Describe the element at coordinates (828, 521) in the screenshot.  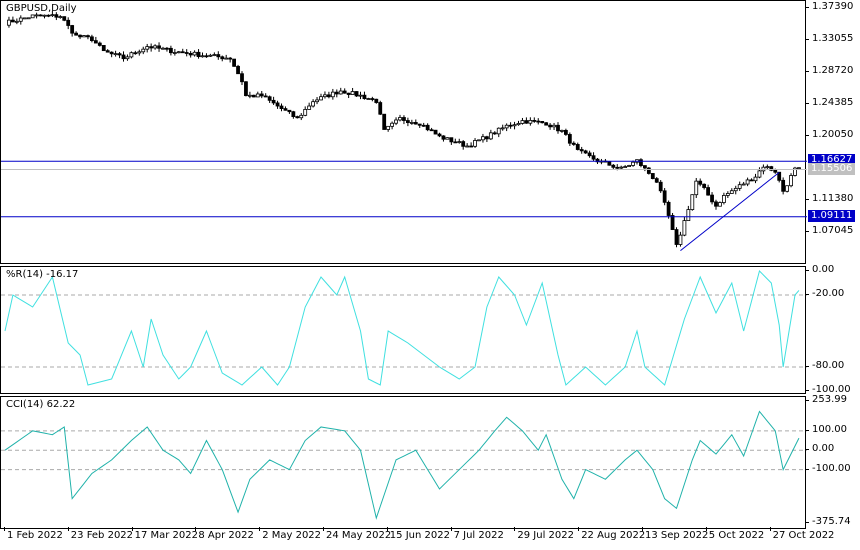
I see `cci-axis-label: -375.74` at that location.